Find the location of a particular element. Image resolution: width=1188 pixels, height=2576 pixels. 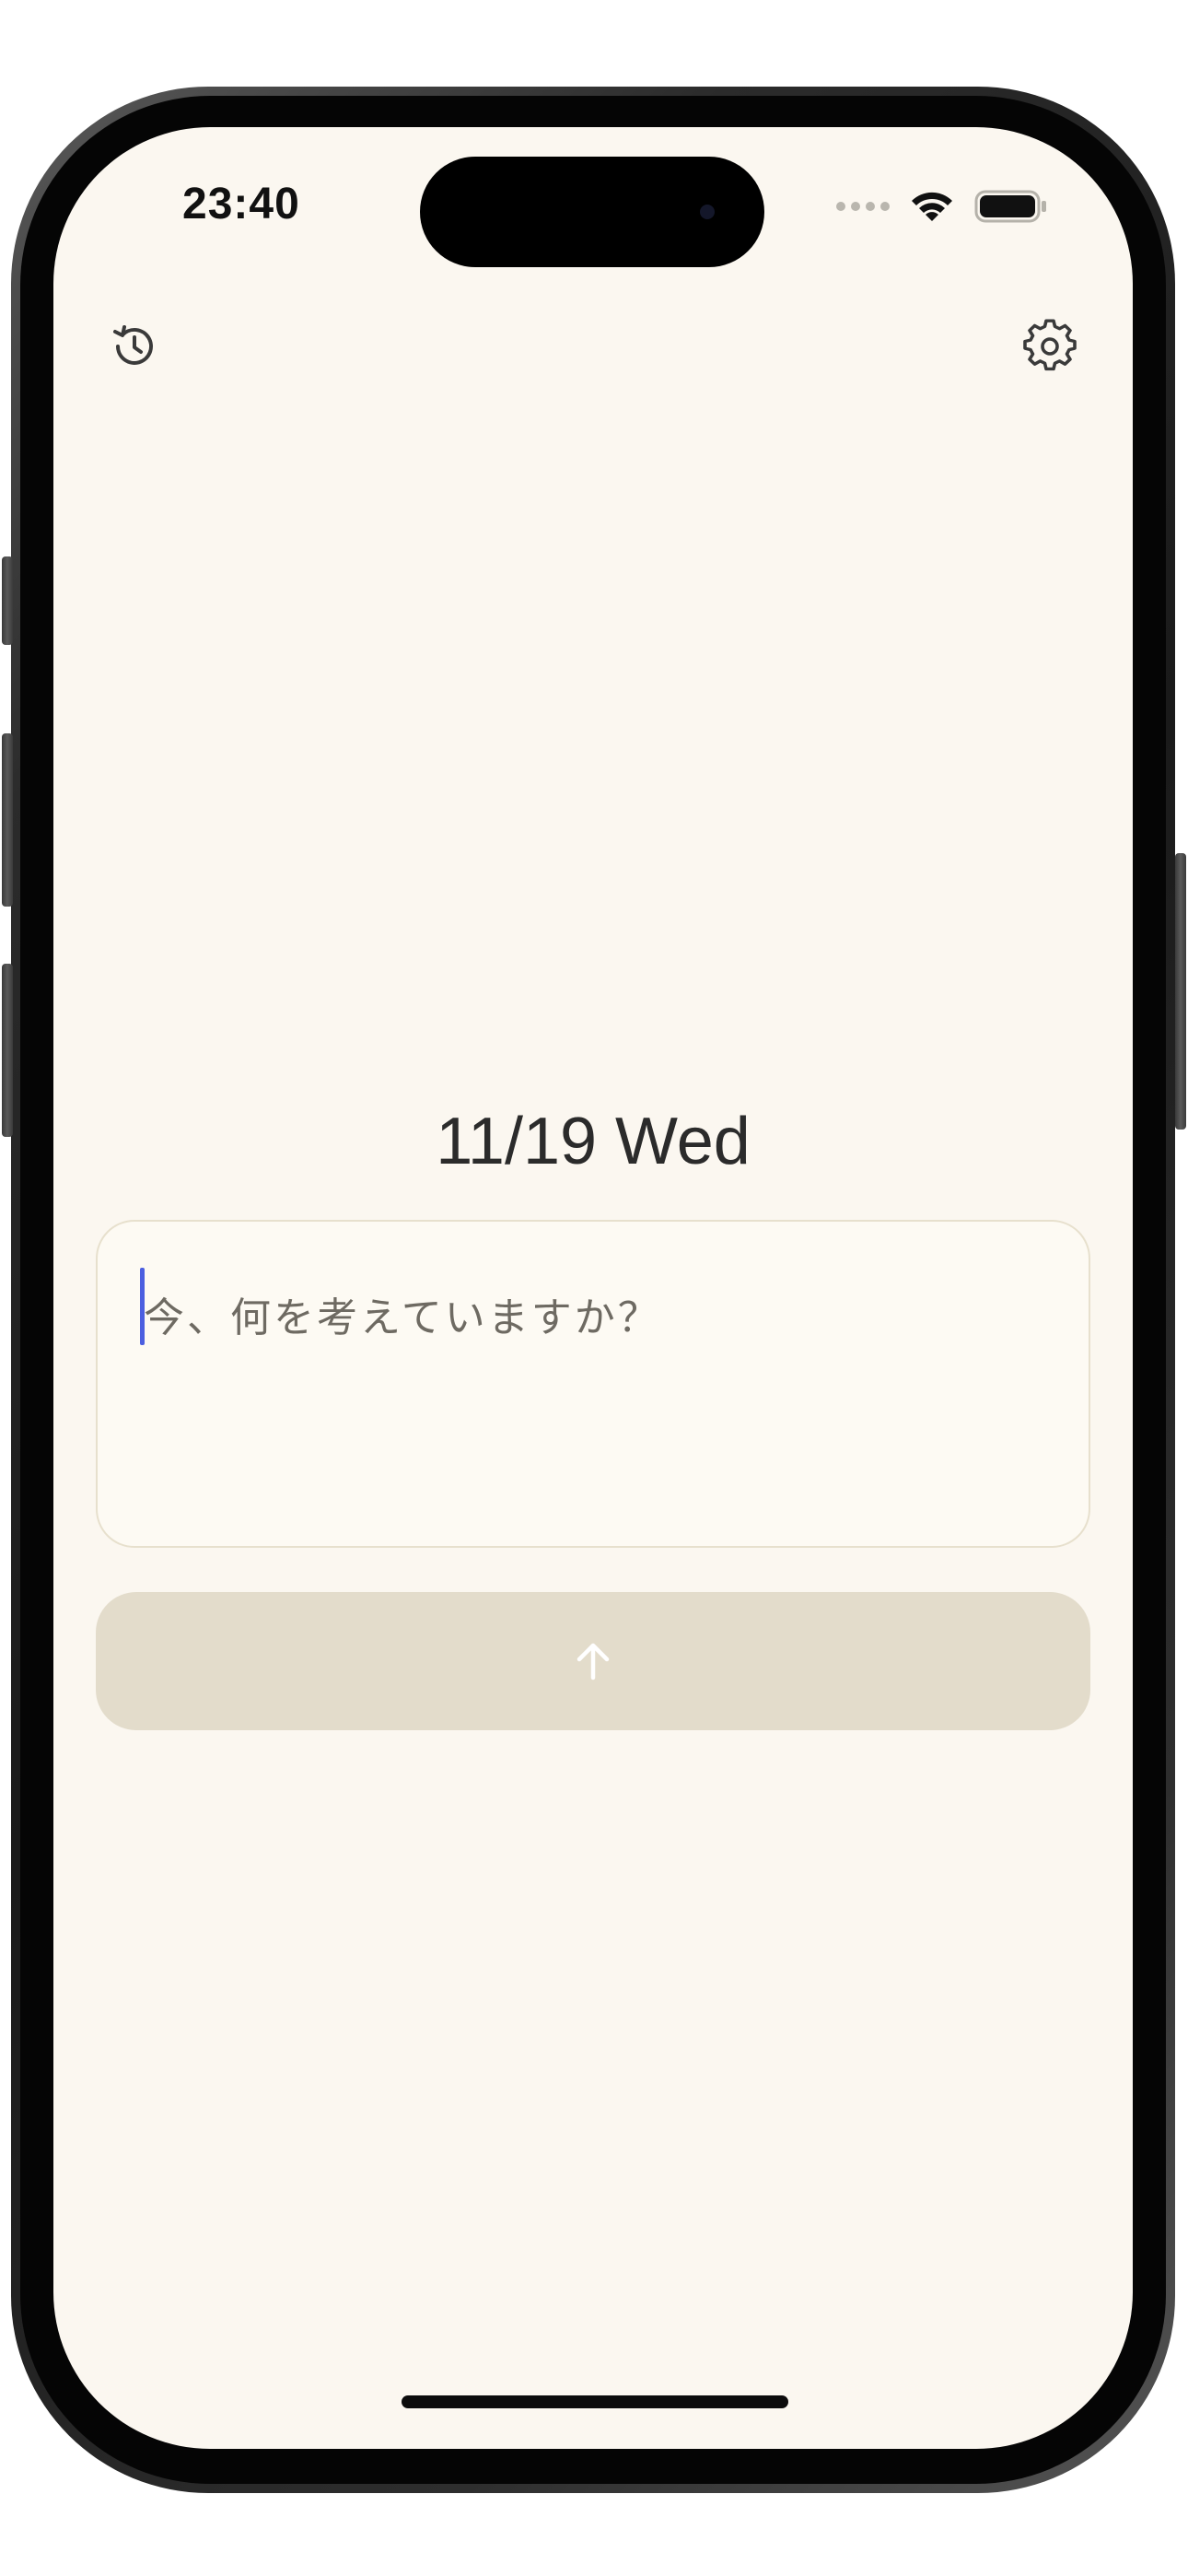

history-button is located at coordinates (134, 346).